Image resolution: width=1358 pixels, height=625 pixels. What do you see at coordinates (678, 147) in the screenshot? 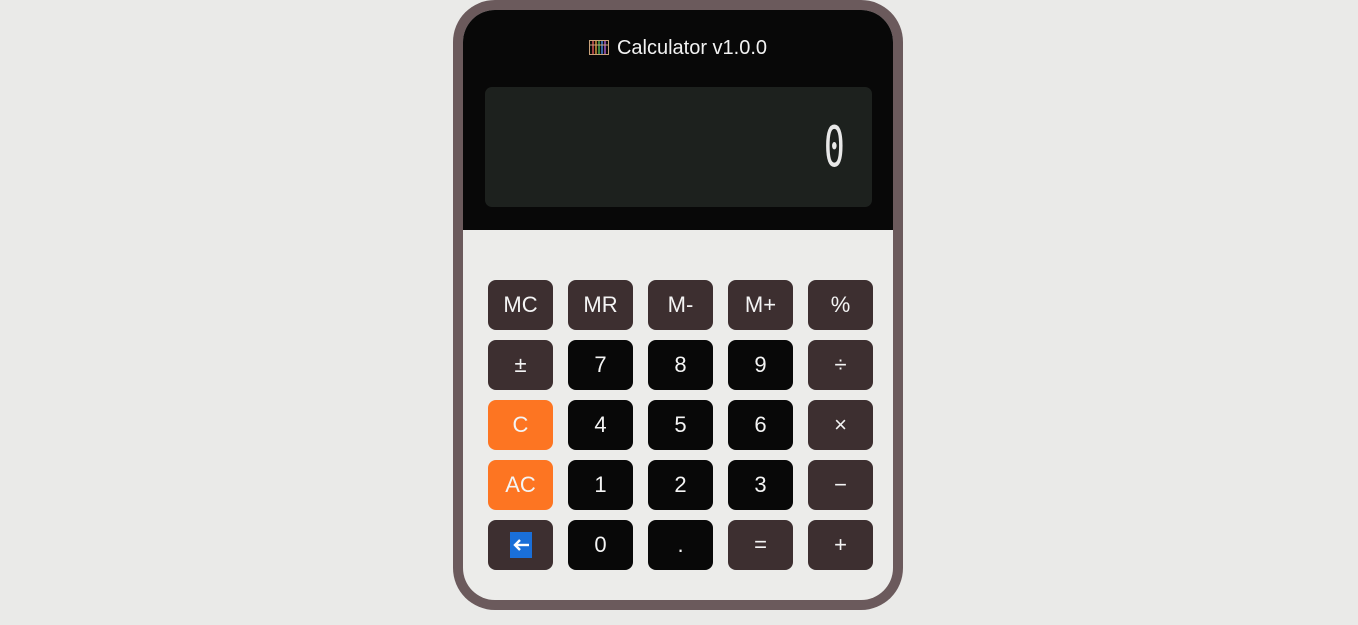
I see `display-screen: 0` at bounding box center [678, 147].